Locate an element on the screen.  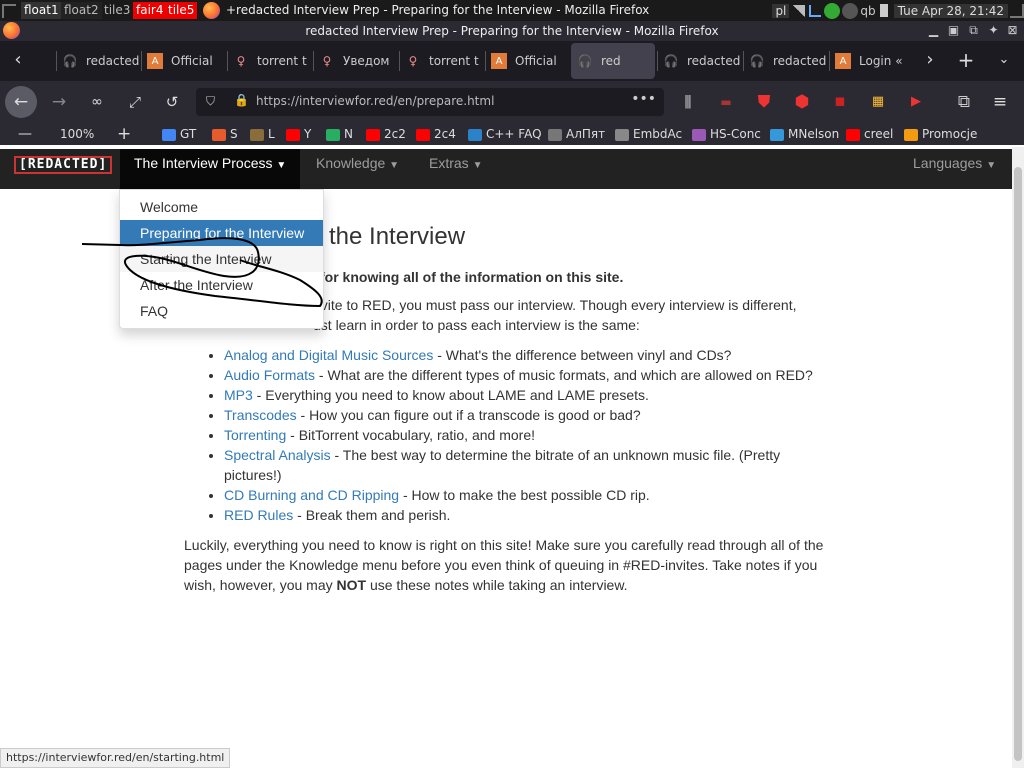
workspace-3: tile3 is located at coordinates (117, 10).